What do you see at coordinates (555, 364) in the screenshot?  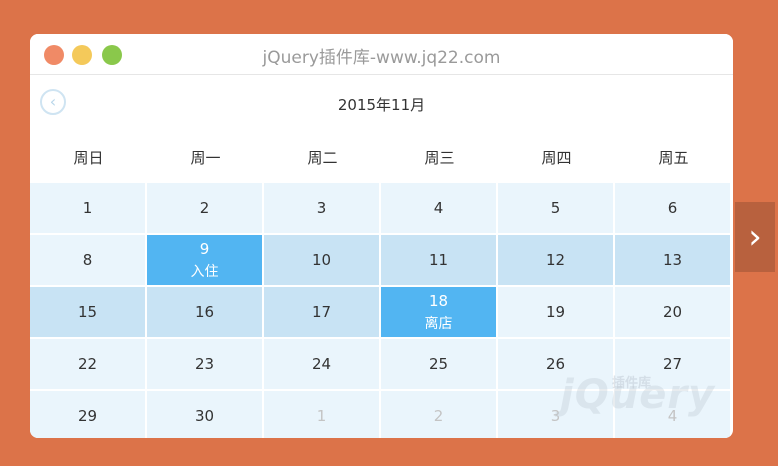 I see `date-number: 26` at bounding box center [555, 364].